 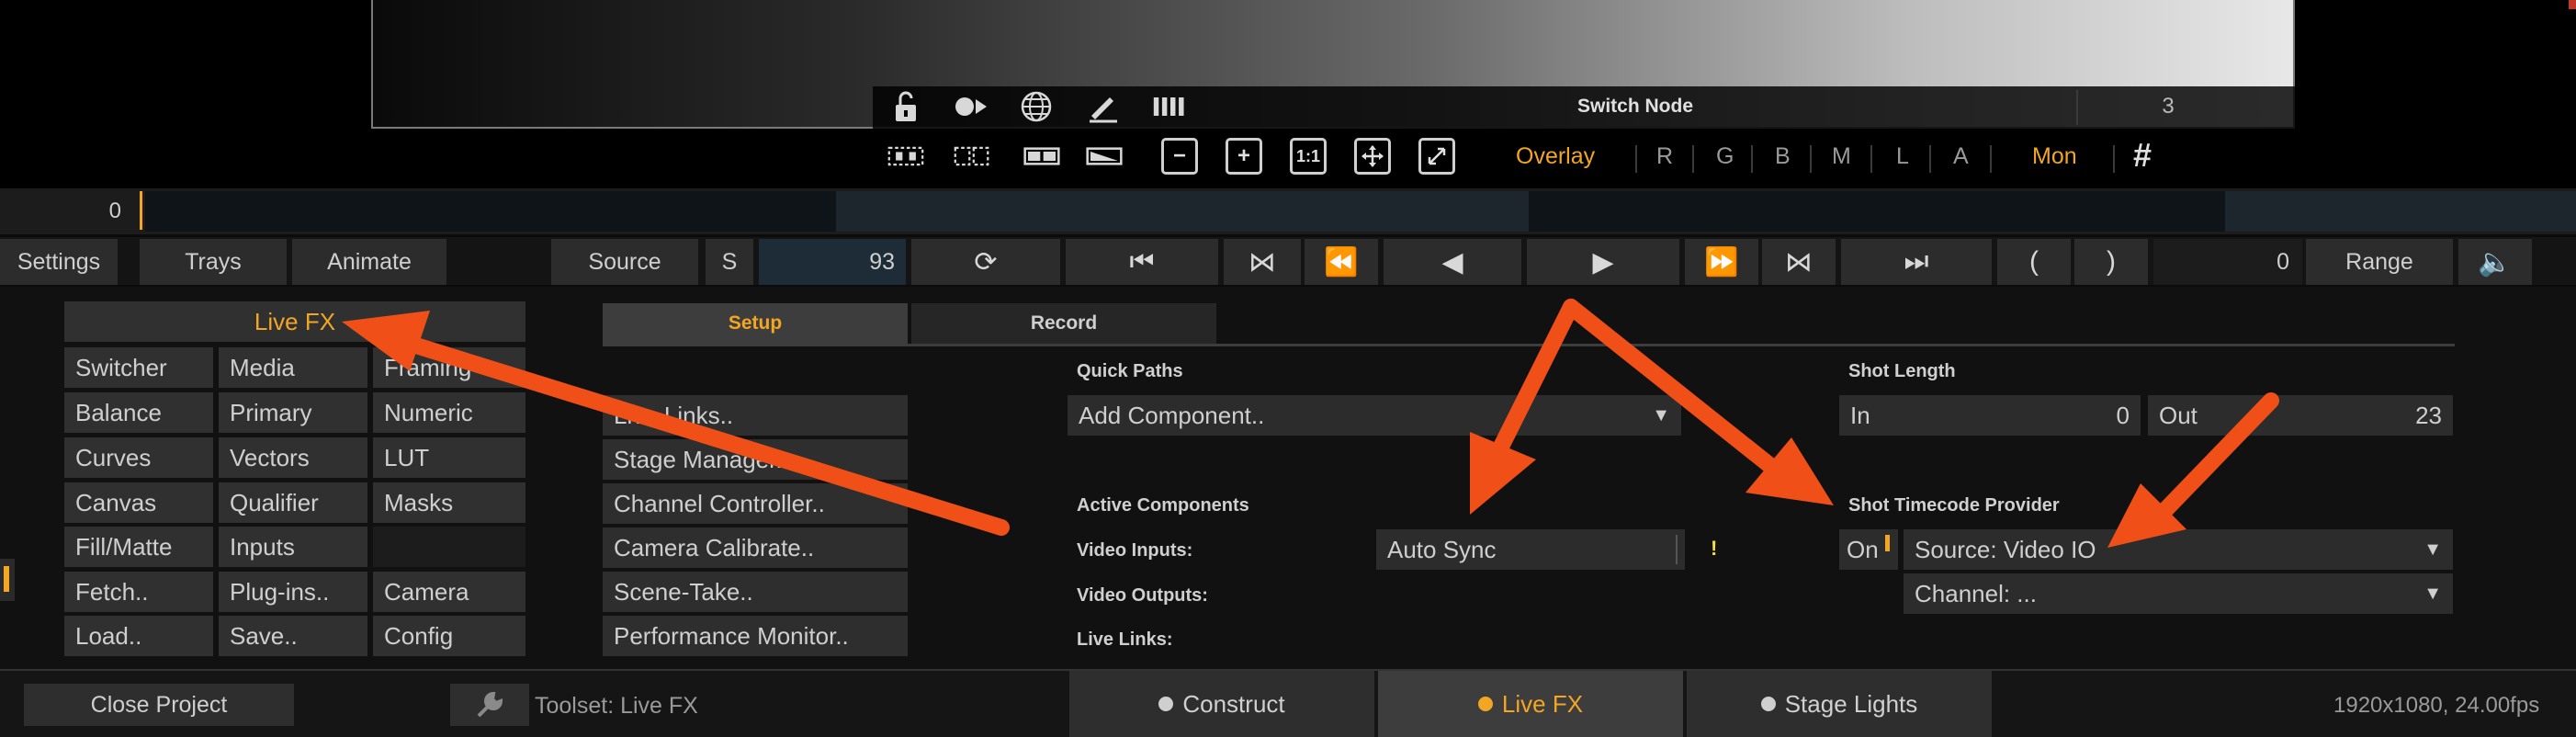 What do you see at coordinates (1670, 386) in the screenshot?
I see `arrow-to-timecode` at bounding box center [1670, 386].